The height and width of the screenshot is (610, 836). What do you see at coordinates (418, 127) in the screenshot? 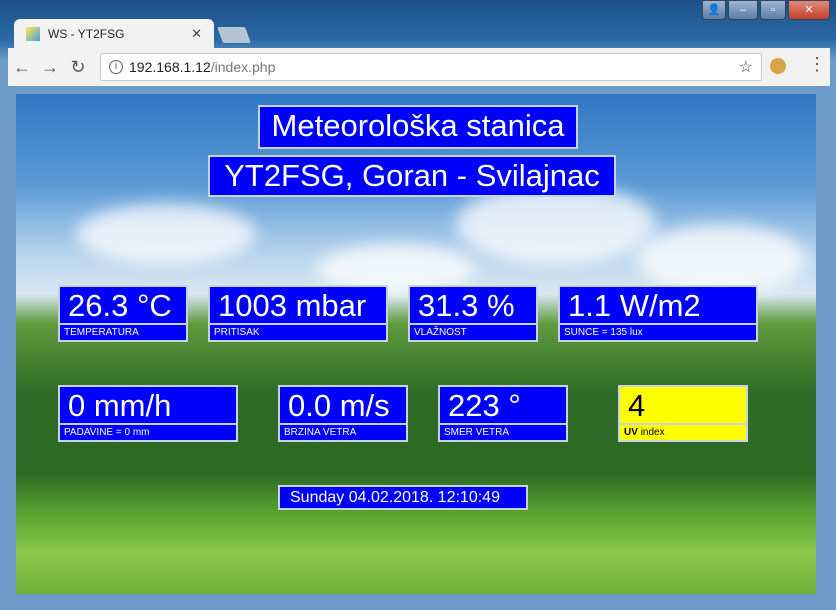
I see `page-title: Meteorološka stanica` at bounding box center [418, 127].